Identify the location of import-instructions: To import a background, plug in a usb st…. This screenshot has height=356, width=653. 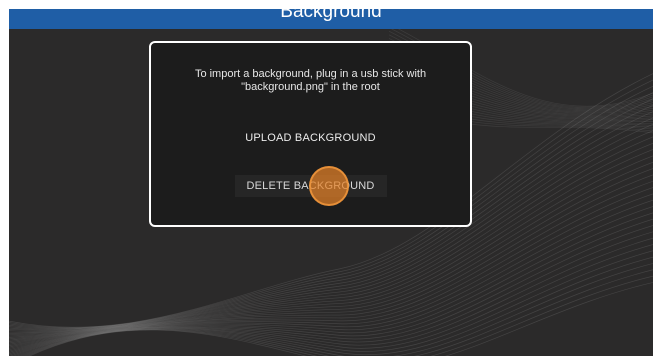
(310, 80).